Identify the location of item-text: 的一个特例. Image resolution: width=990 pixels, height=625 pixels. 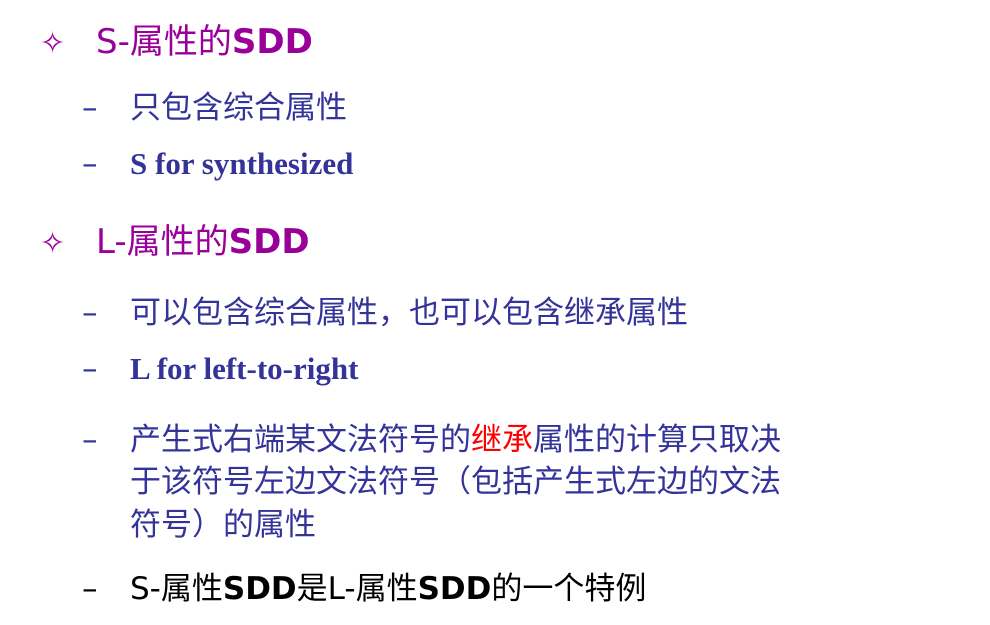
(569, 589).